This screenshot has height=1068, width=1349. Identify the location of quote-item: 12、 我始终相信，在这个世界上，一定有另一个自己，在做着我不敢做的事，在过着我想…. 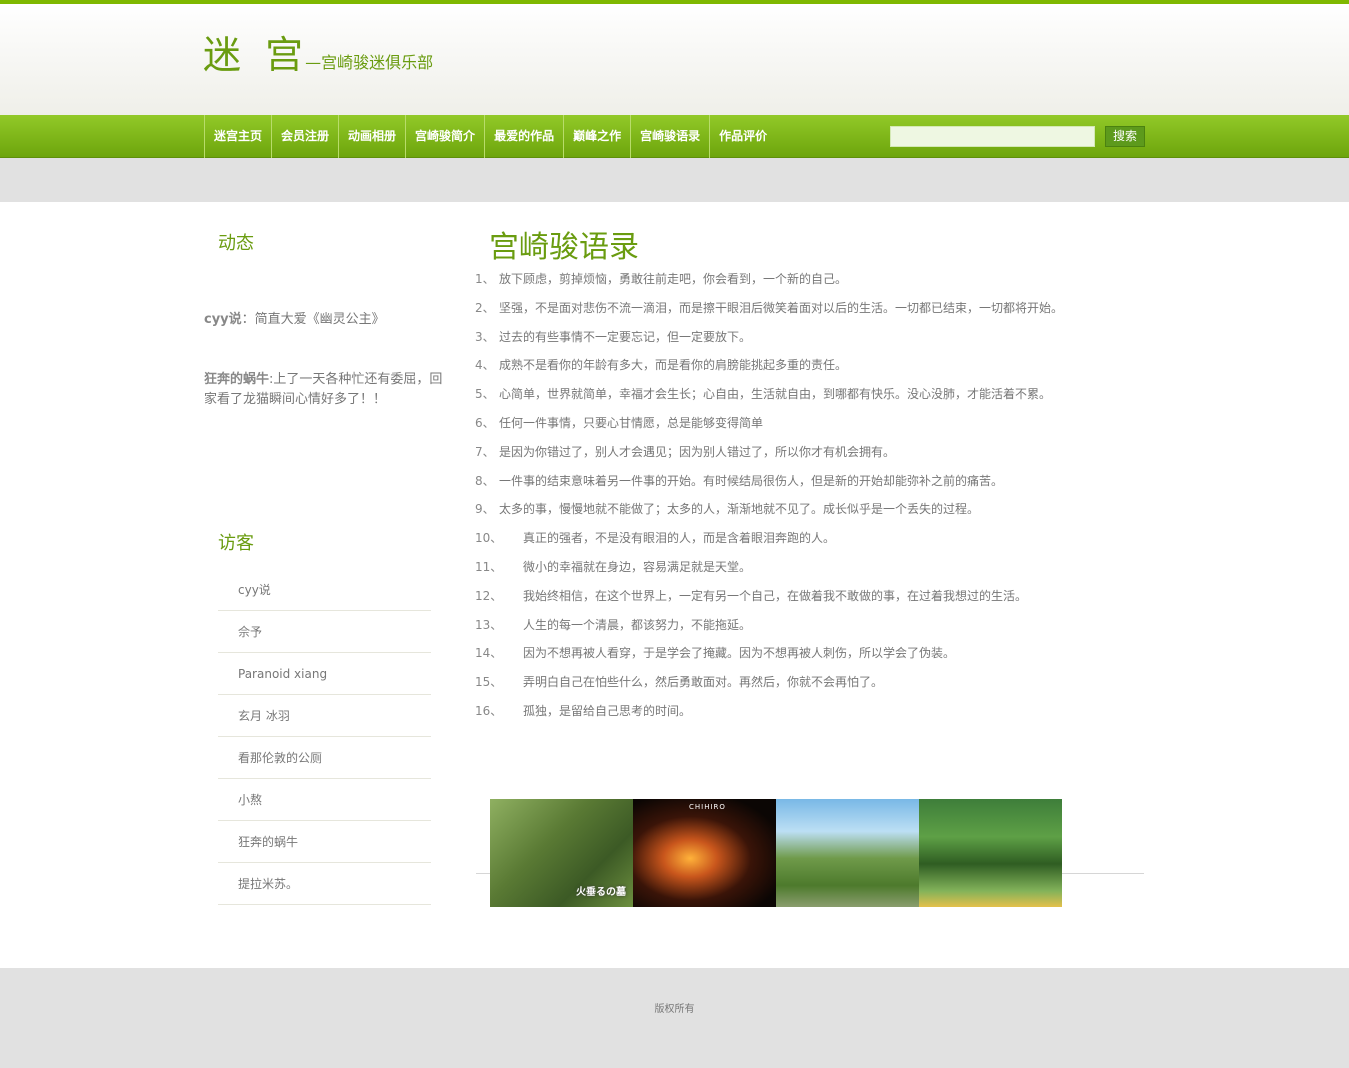
(815, 596).